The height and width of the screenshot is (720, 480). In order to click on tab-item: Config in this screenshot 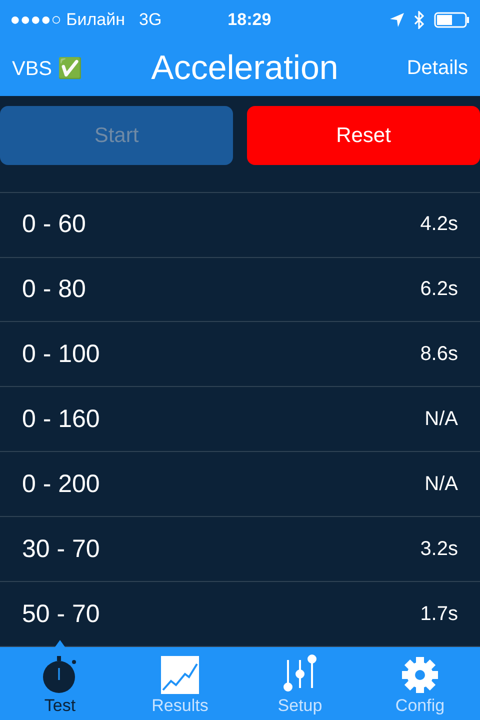, I will do `click(420, 683)`.